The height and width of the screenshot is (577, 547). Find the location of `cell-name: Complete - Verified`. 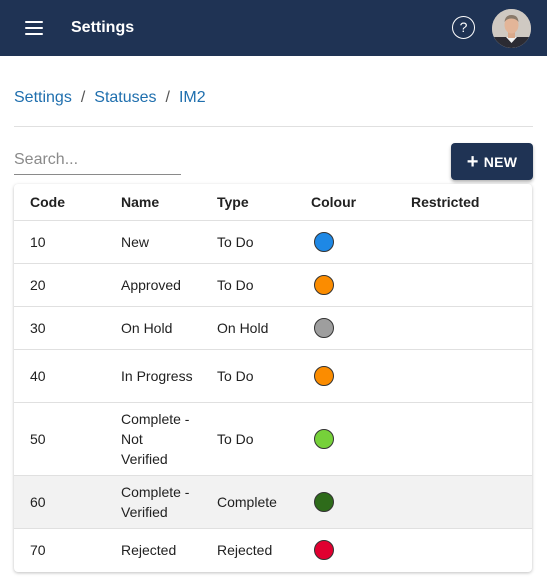

cell-name: Complete - Verified is located at coordinates (169, 502).